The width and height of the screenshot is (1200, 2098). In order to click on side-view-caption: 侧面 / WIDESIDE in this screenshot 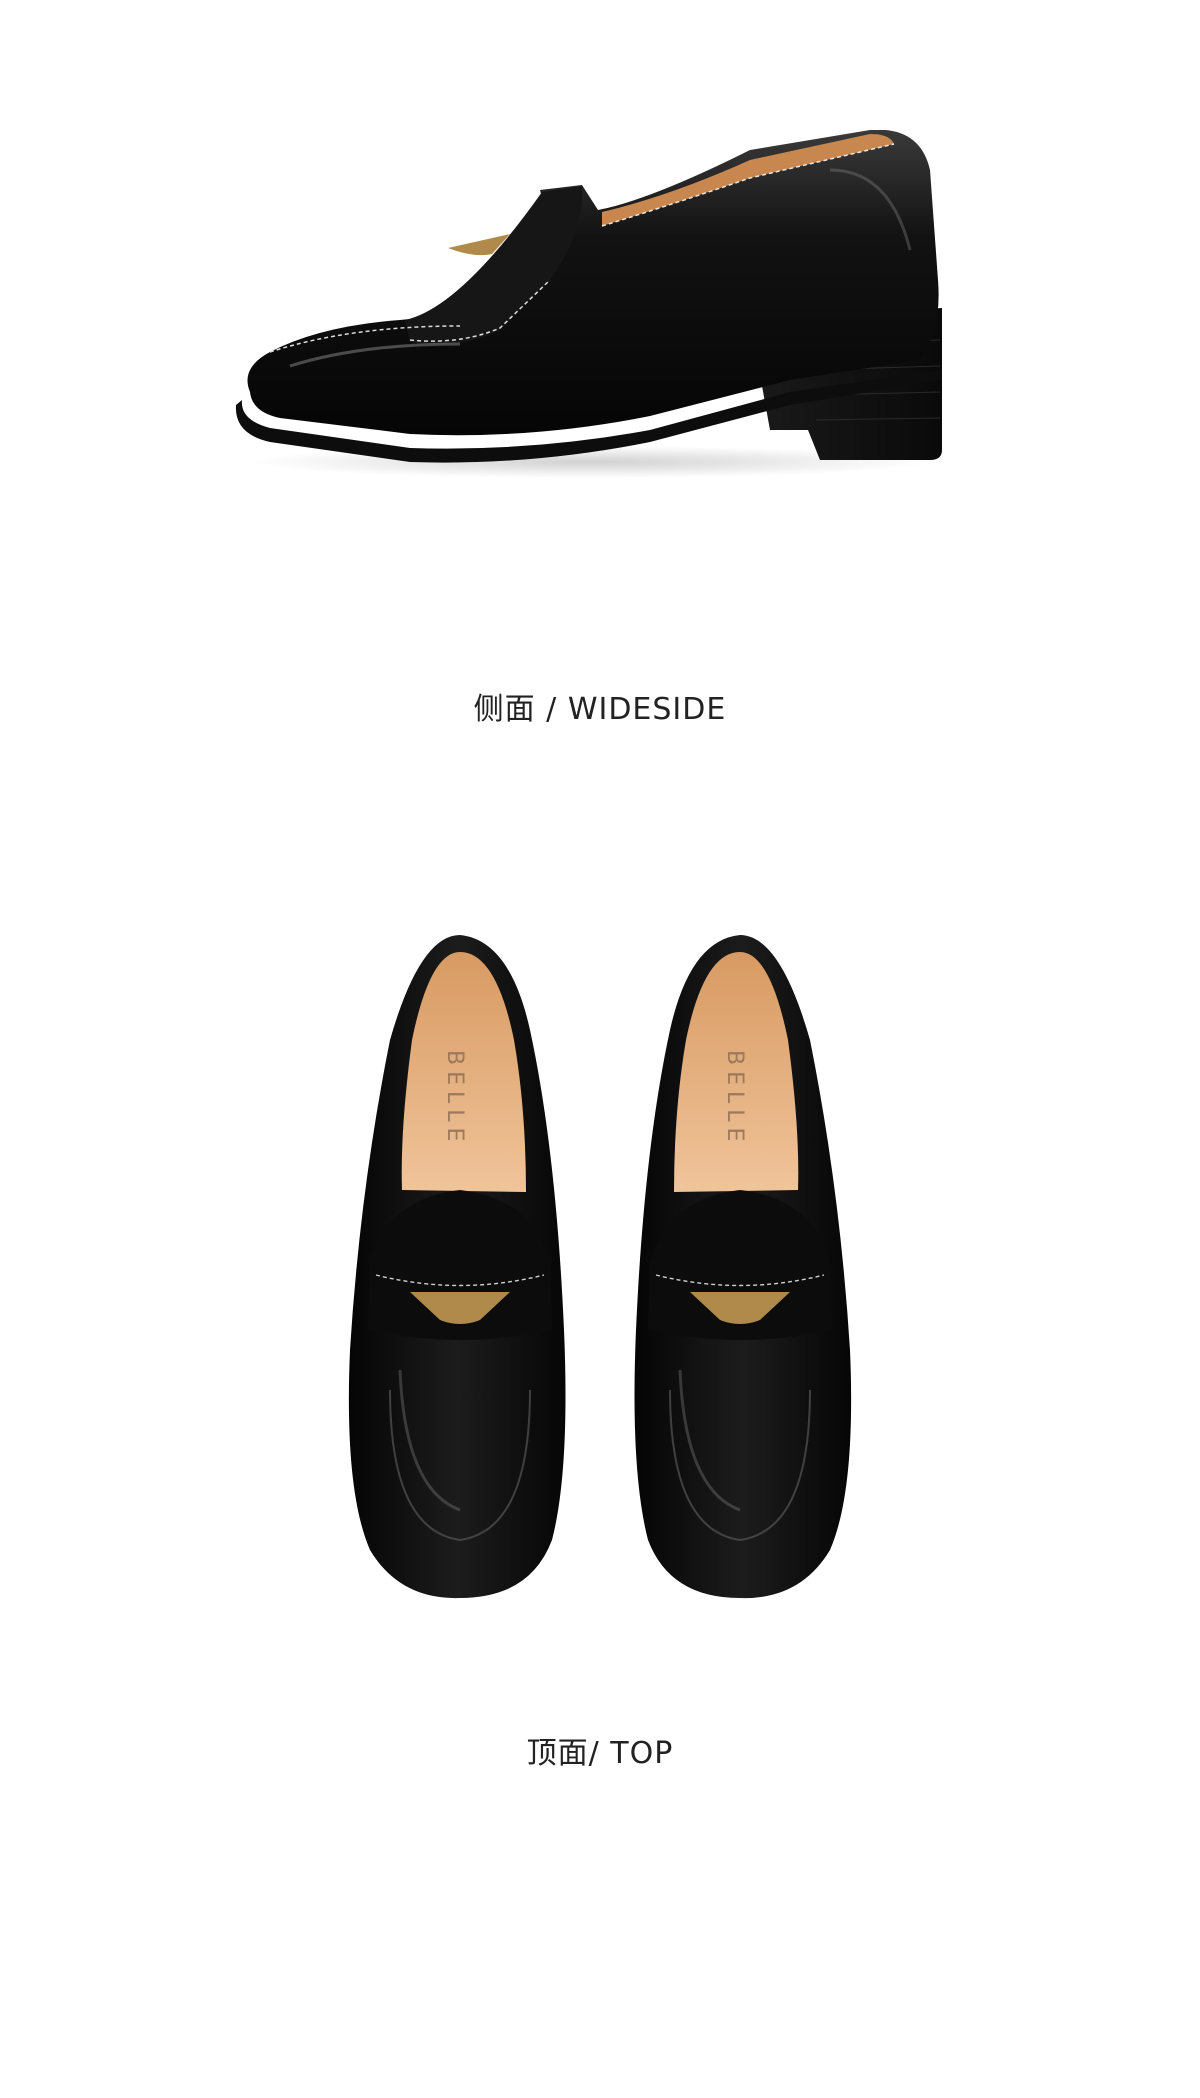, I will do `click(600, 709)`.